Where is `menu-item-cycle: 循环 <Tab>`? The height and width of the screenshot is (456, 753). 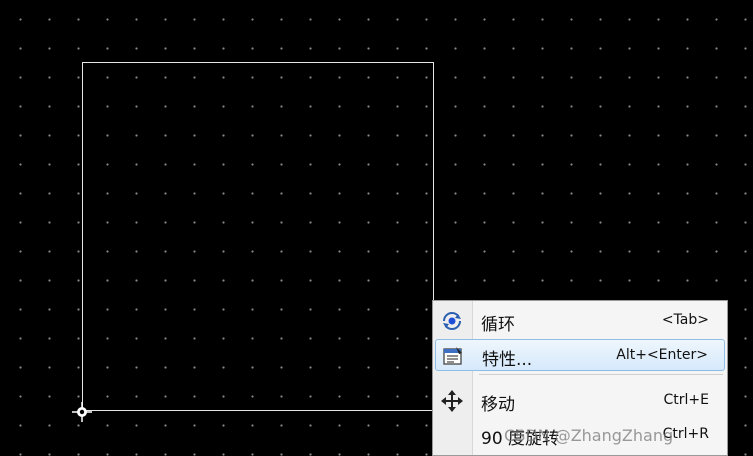
menu-item-cycle: 循环 <Tab> is located at coordinates (580, 321).